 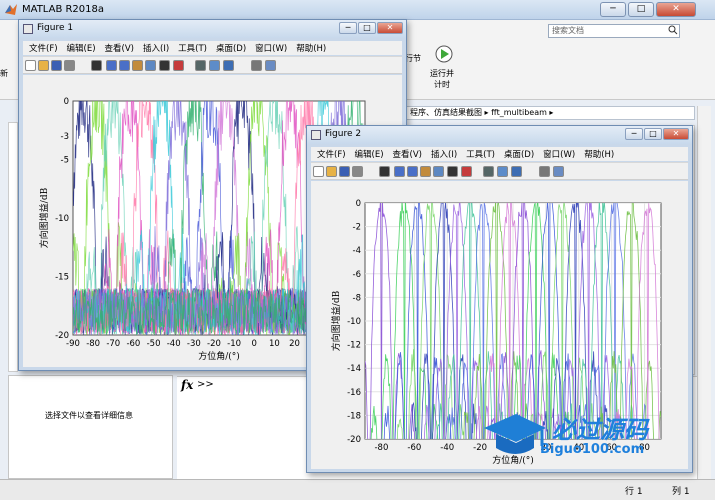 I want to click on figure2-minimize-button: ─, so click(x=634, y=134).